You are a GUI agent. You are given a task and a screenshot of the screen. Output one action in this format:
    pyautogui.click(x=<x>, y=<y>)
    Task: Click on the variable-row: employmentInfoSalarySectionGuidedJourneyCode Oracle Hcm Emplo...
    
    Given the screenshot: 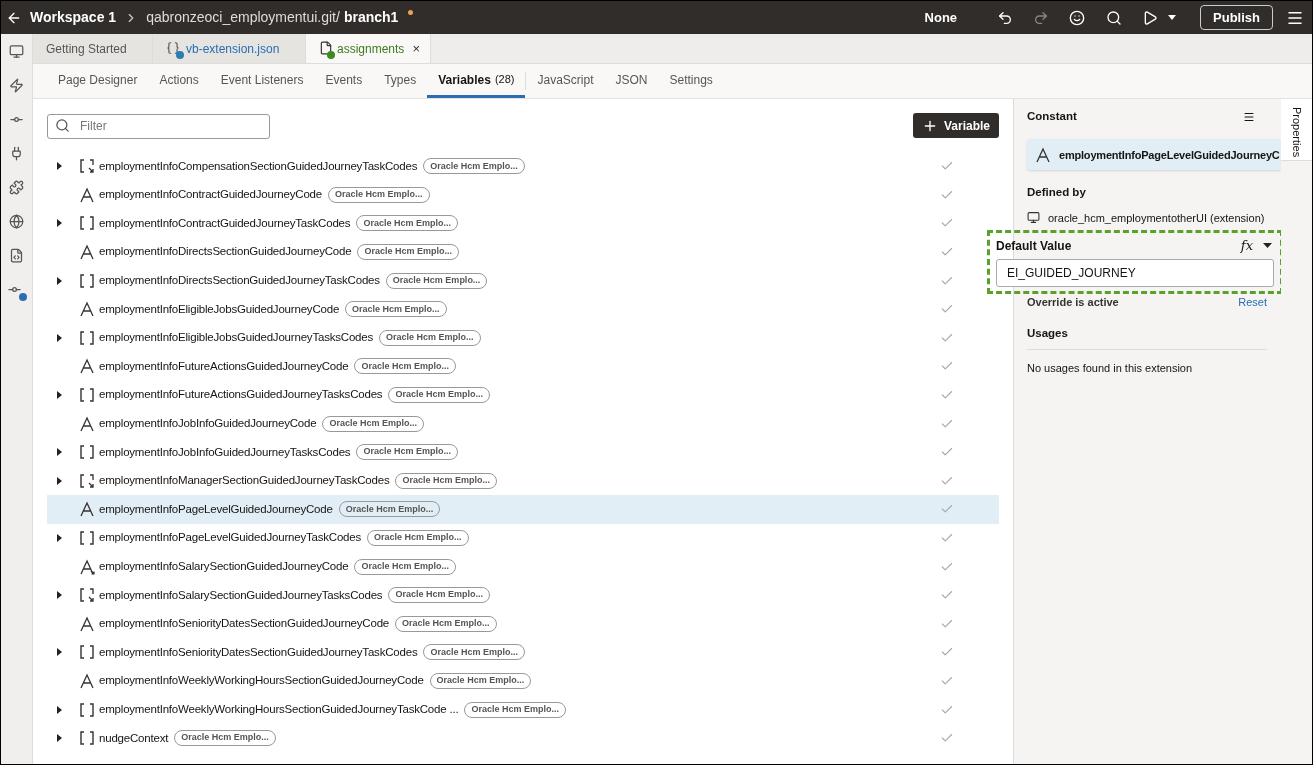 What is the action you would take?
    pyautogui.click(x=523, y=566)
    